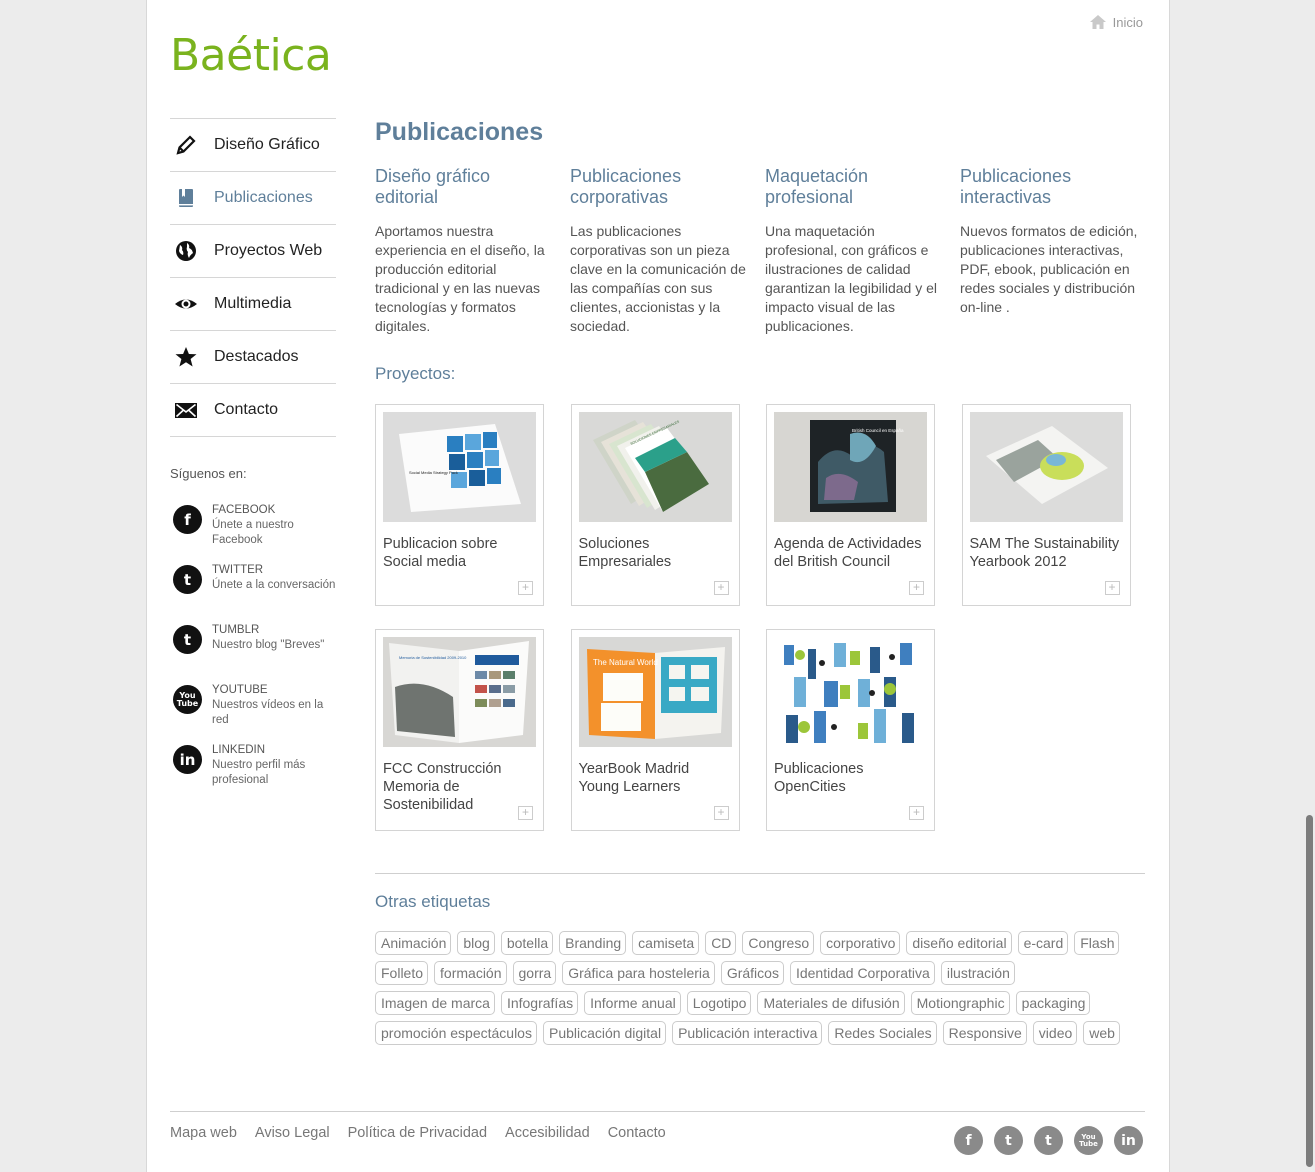 This screenshot has height=1172, width=1315. What do you see at coordinates (882, 1033) in the screenshot?
I see `tag: Redes Sociales` at bounding box center [882, 1033].